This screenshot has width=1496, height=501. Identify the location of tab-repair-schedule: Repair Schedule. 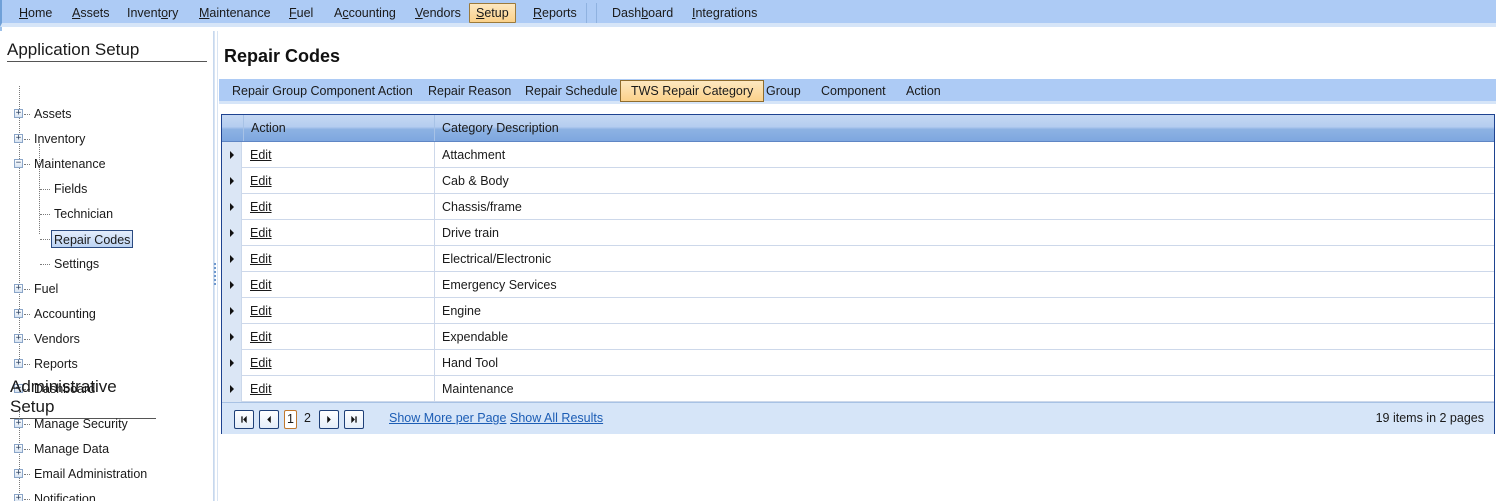
(571, 91).